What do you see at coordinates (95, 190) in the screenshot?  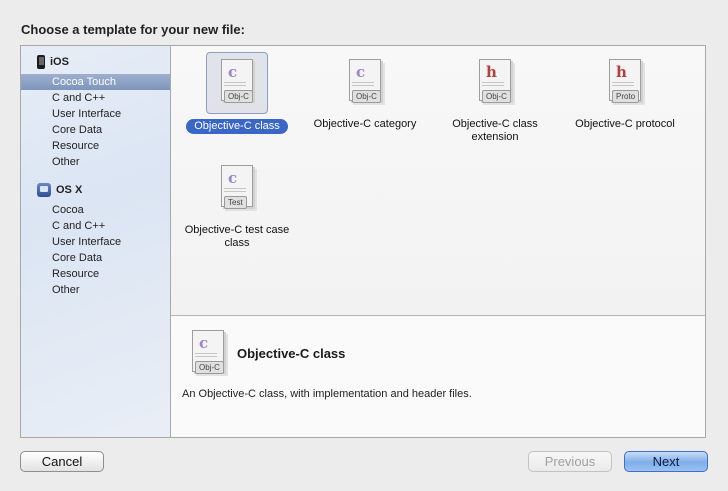 I see `sidebar-group-header-osx: OS X` at bounding box center [95, 190].